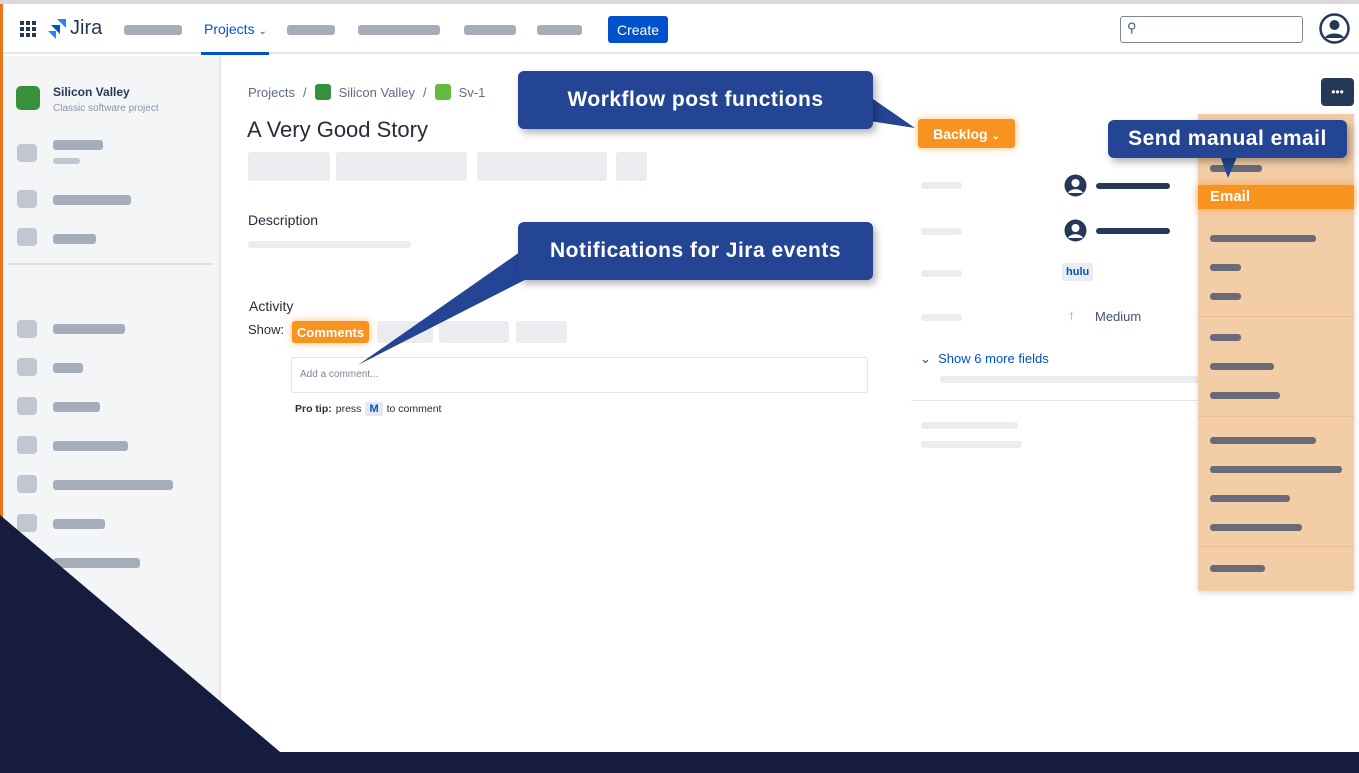 The image size is (1359, 773). Describe the element at coordinates (112, 406) in the screenshot. I see `sidebar: Silicon Valley Classic software project` at that location.